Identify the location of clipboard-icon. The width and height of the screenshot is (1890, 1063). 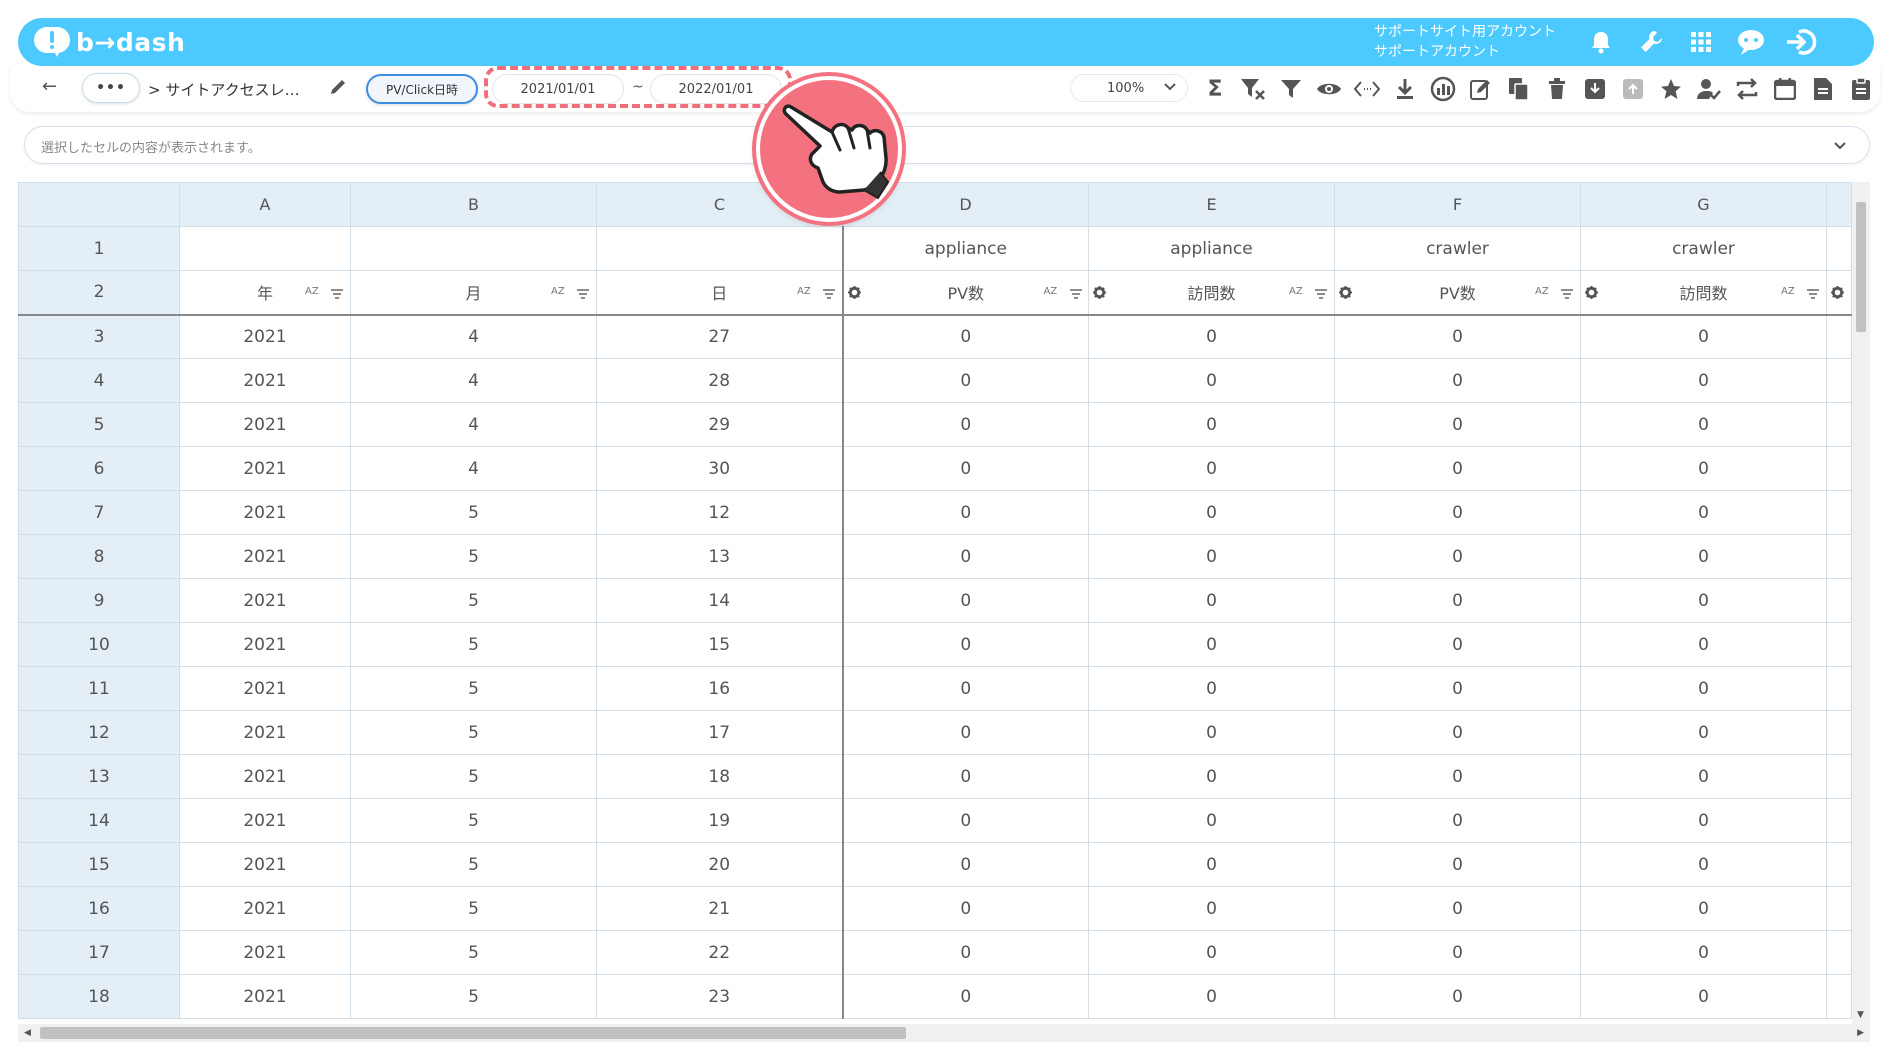
(1861, 89).